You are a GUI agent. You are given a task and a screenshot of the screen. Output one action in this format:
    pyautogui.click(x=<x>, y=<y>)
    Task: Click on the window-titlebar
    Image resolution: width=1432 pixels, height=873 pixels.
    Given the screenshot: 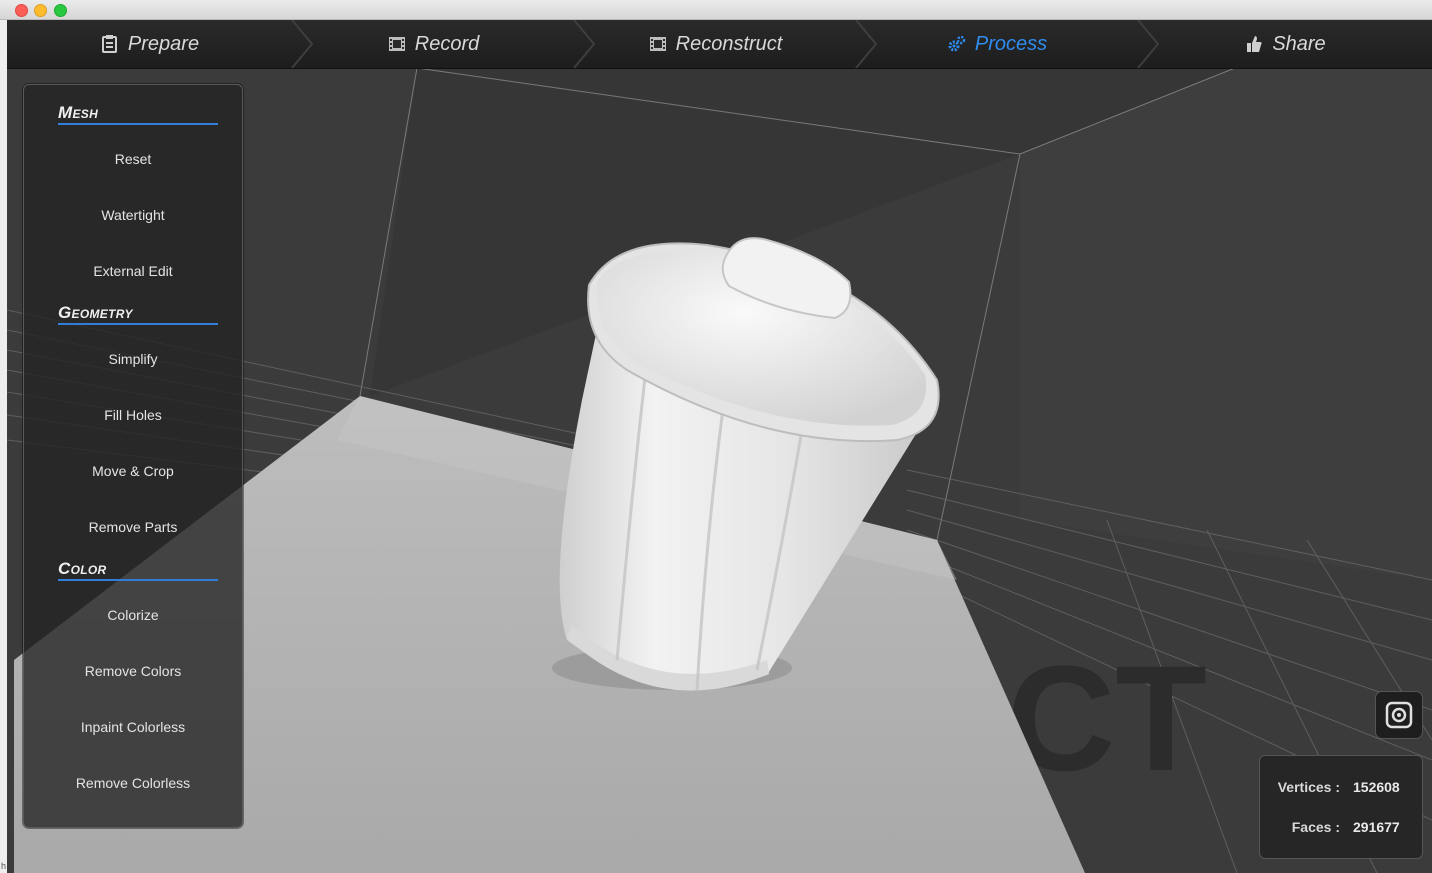 What is the action you would take?
    pyautogui.click(x=716, y=10)
    